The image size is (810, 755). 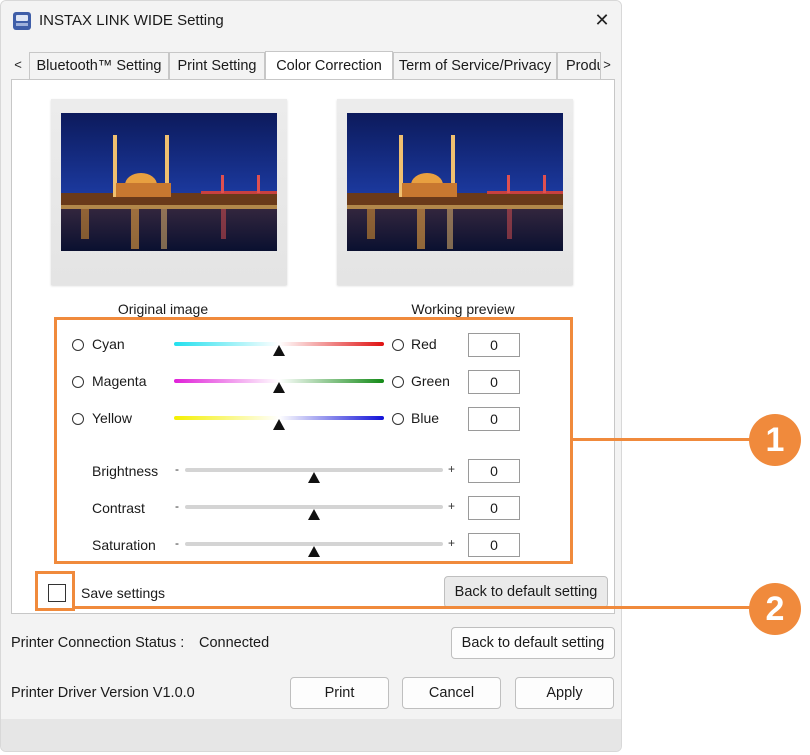 What do you see at coordinates (123, 593) in the screenshot?
I see `save-settings-label: Save settings` at bounding box center [123, 593].